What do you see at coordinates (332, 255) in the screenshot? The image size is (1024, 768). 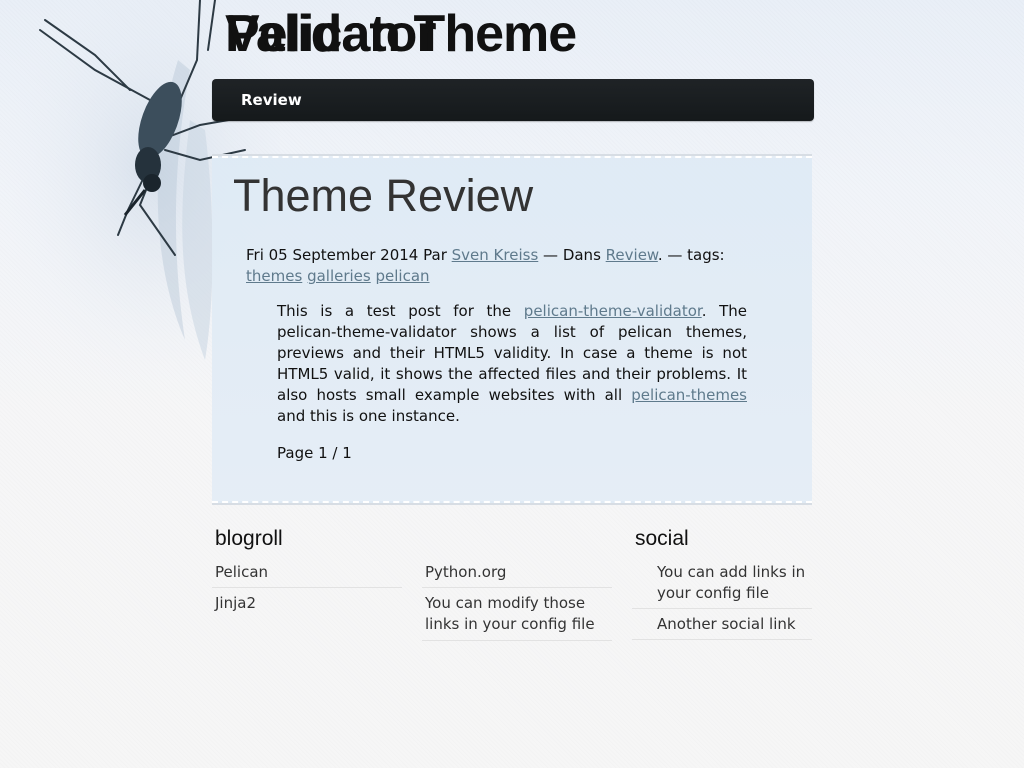 I see `post-date: Fri 05 September 2014` at bounding box center [332, 255].